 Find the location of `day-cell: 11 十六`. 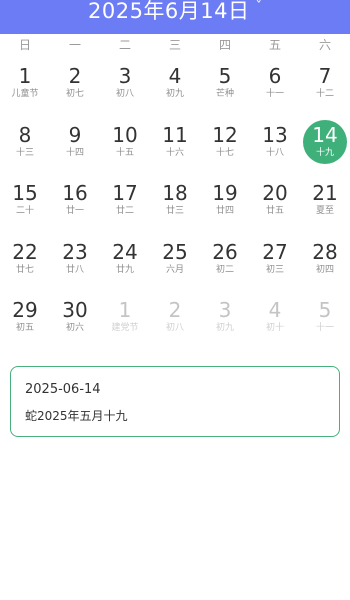

day-cell: 11 十六 is located at coordinates (175, 146).